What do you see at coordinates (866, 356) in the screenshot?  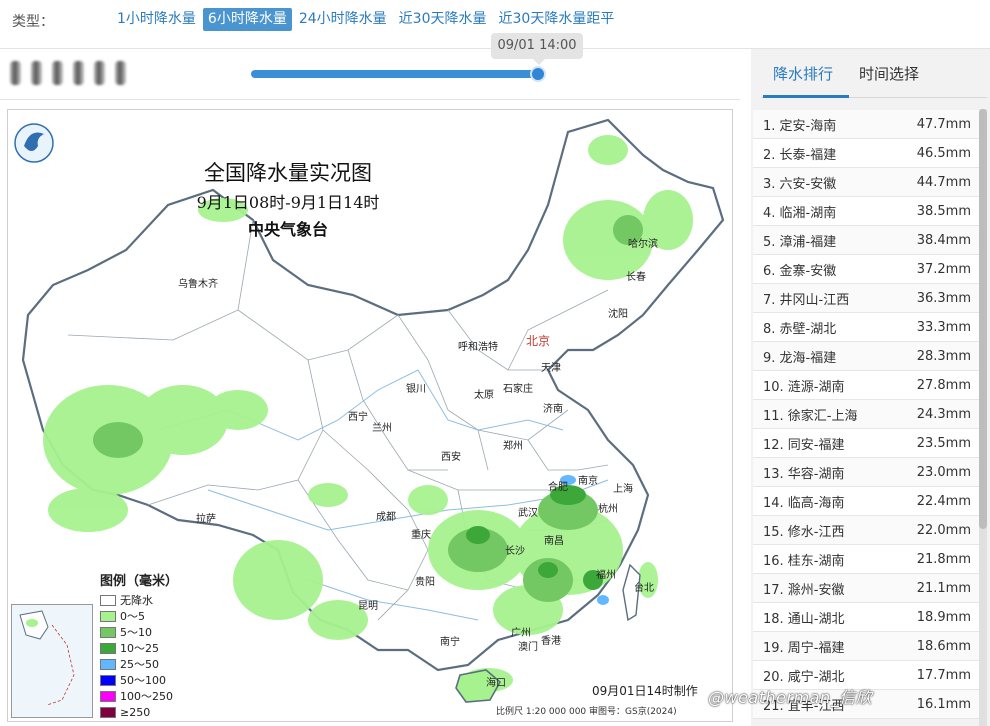 I see `ranking-row: 9. 龙海-福建 28.3mm` at bounding box center [866, 356].